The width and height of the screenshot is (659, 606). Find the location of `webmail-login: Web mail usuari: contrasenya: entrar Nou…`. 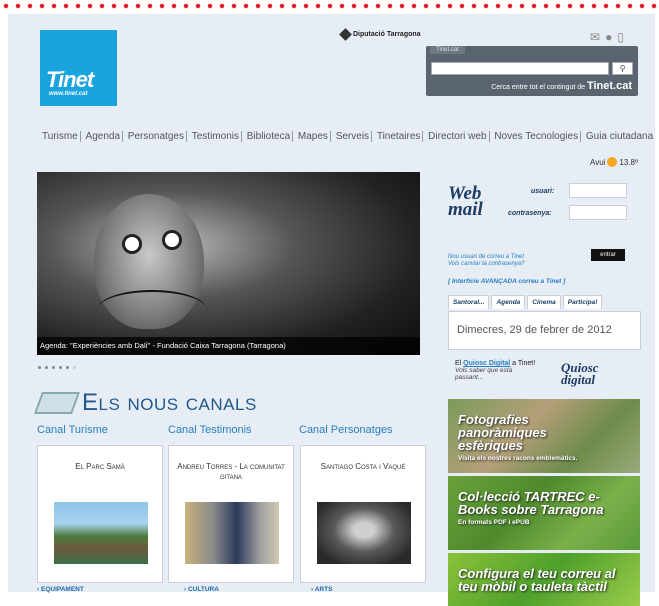

webmail-login: Web mail usuari: contrasenya: entrar Nou… is located at coordinates (543, 234).